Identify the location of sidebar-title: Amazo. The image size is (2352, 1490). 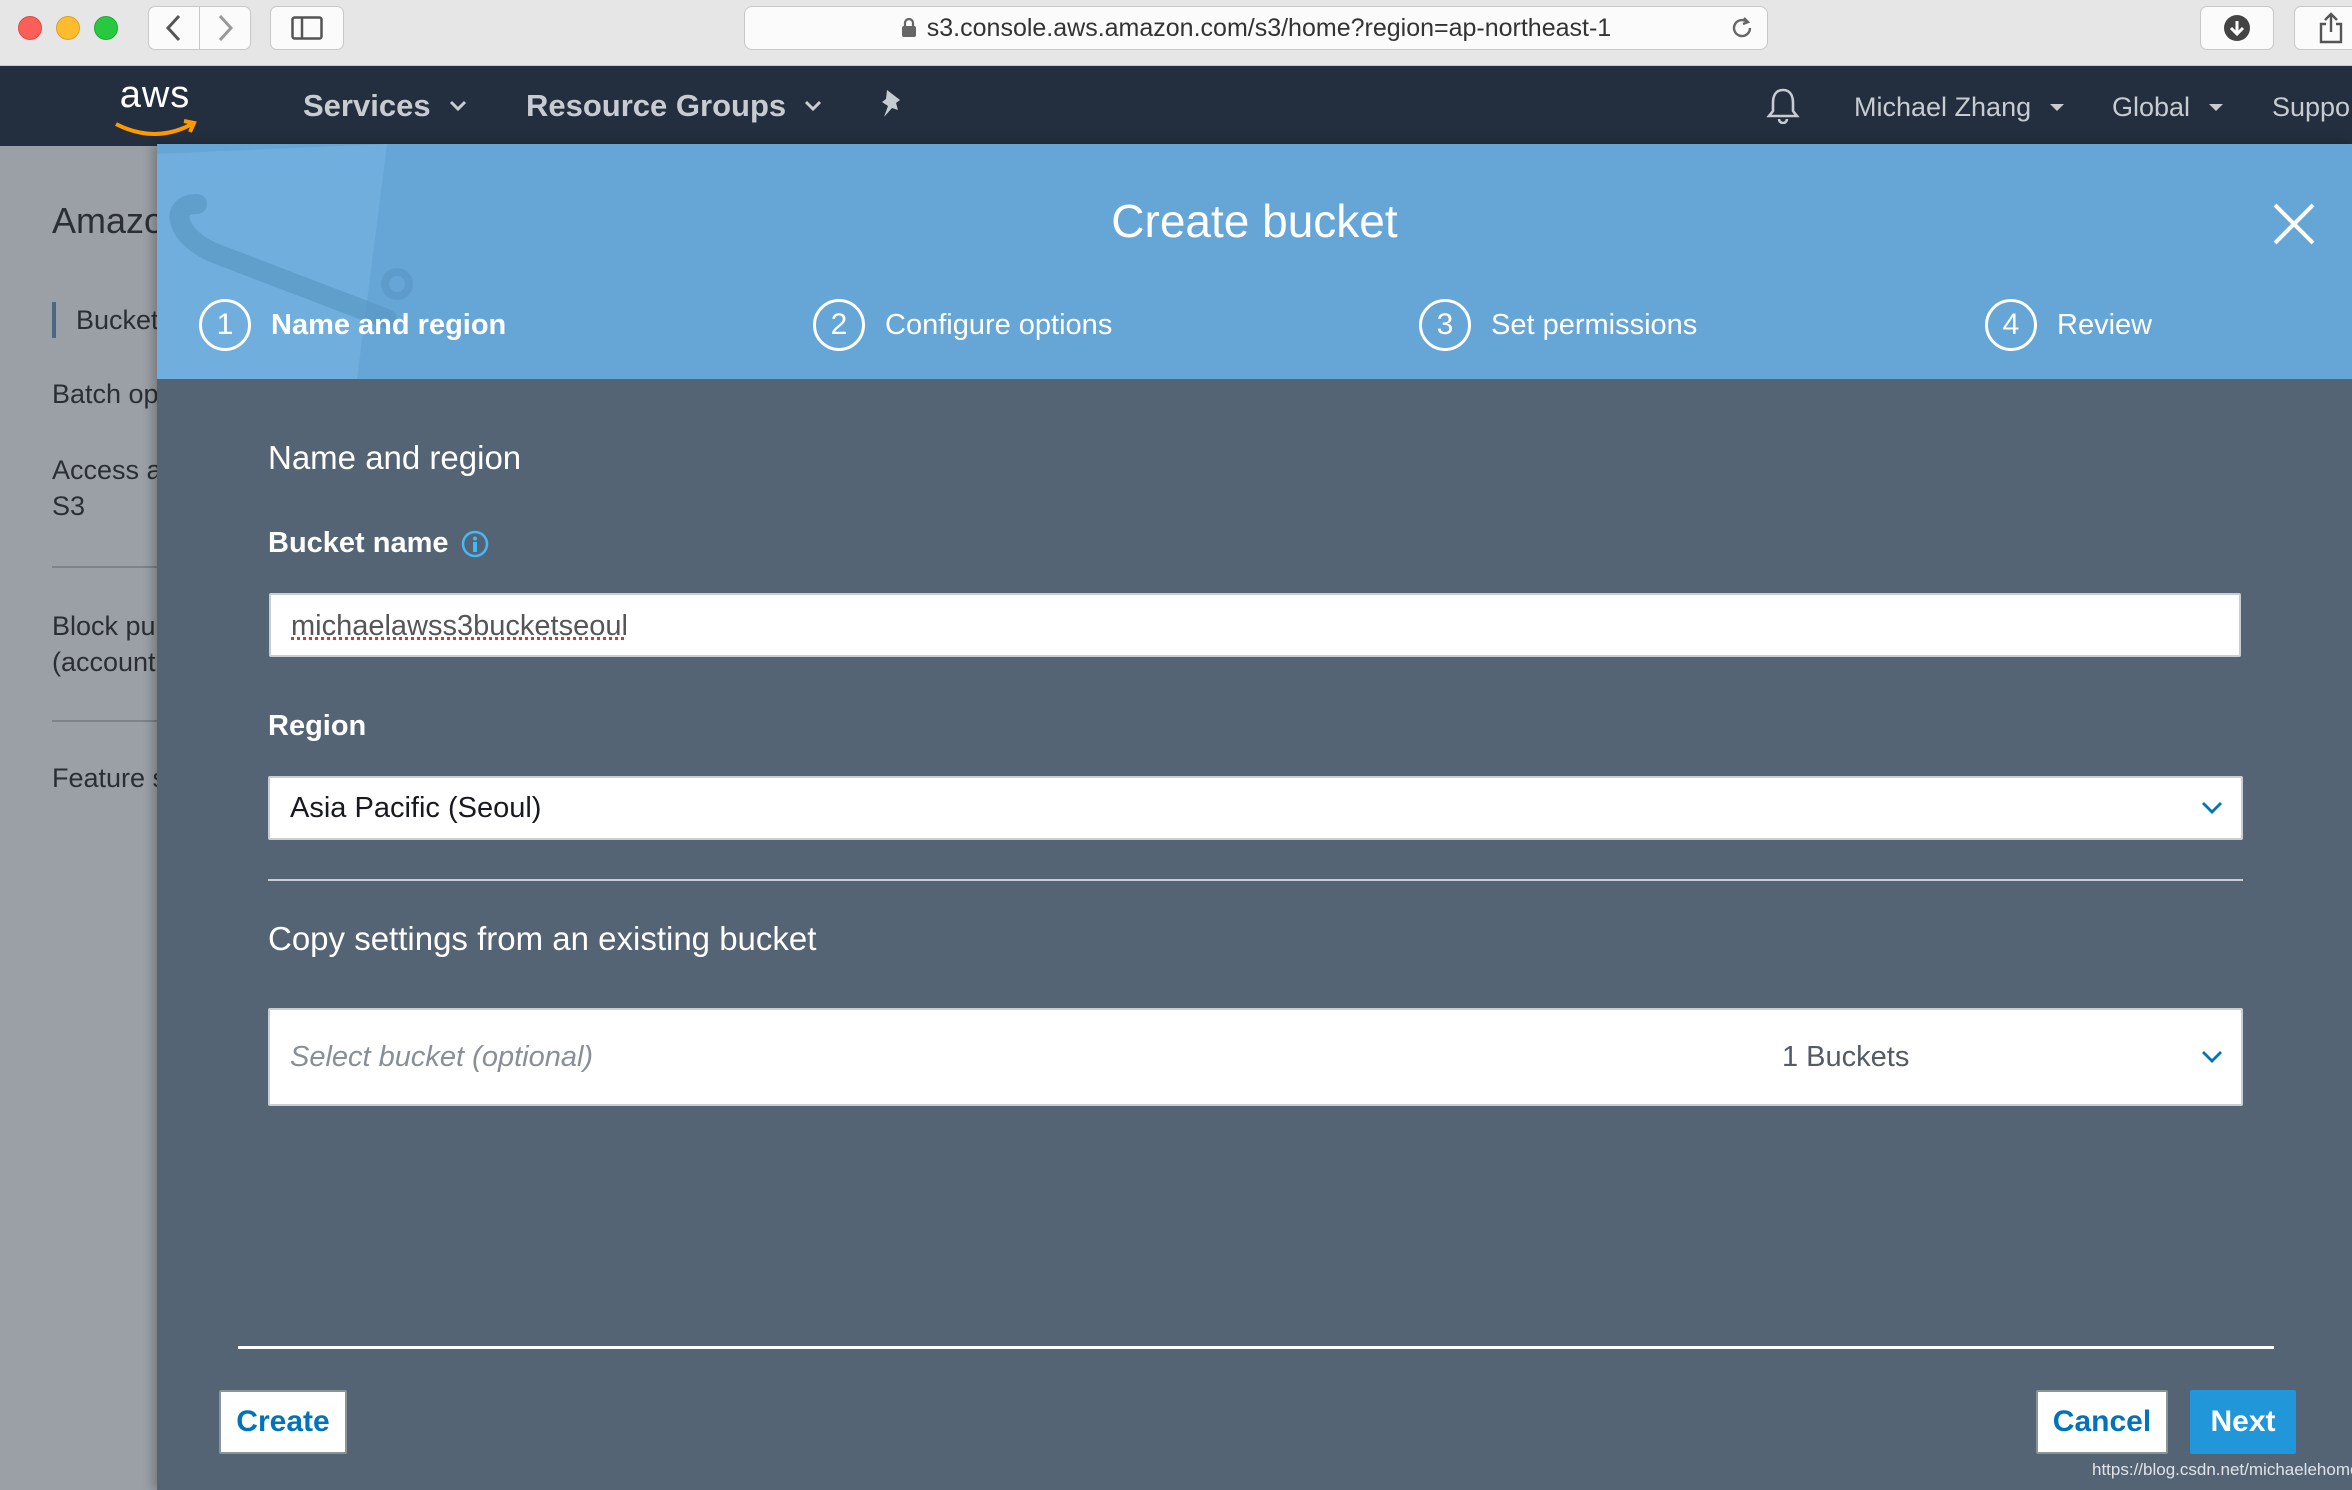
(106, 220).